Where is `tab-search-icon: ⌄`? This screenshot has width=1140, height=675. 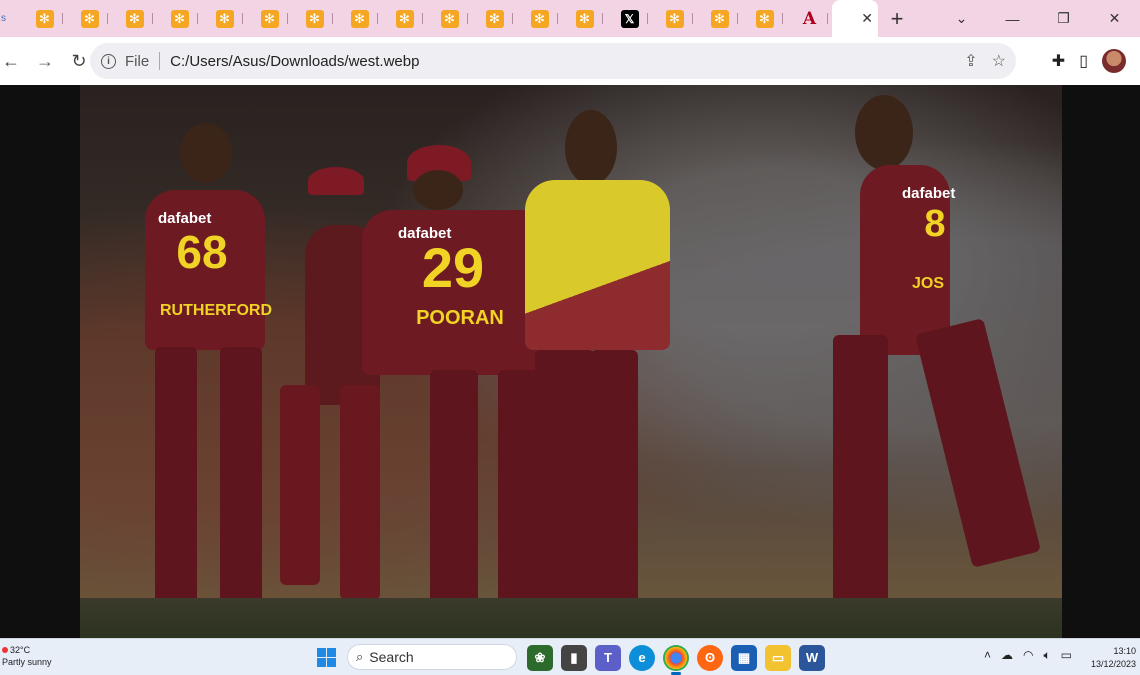 tab-search-icon: ⌄ is located at coordinates (961, 18).